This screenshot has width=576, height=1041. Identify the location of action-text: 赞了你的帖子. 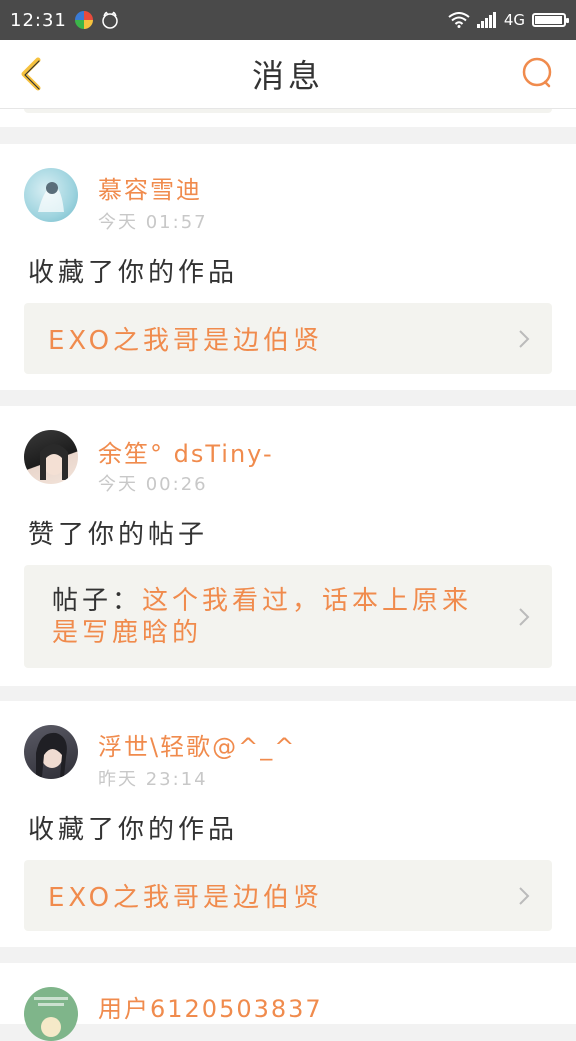
(118, 535).